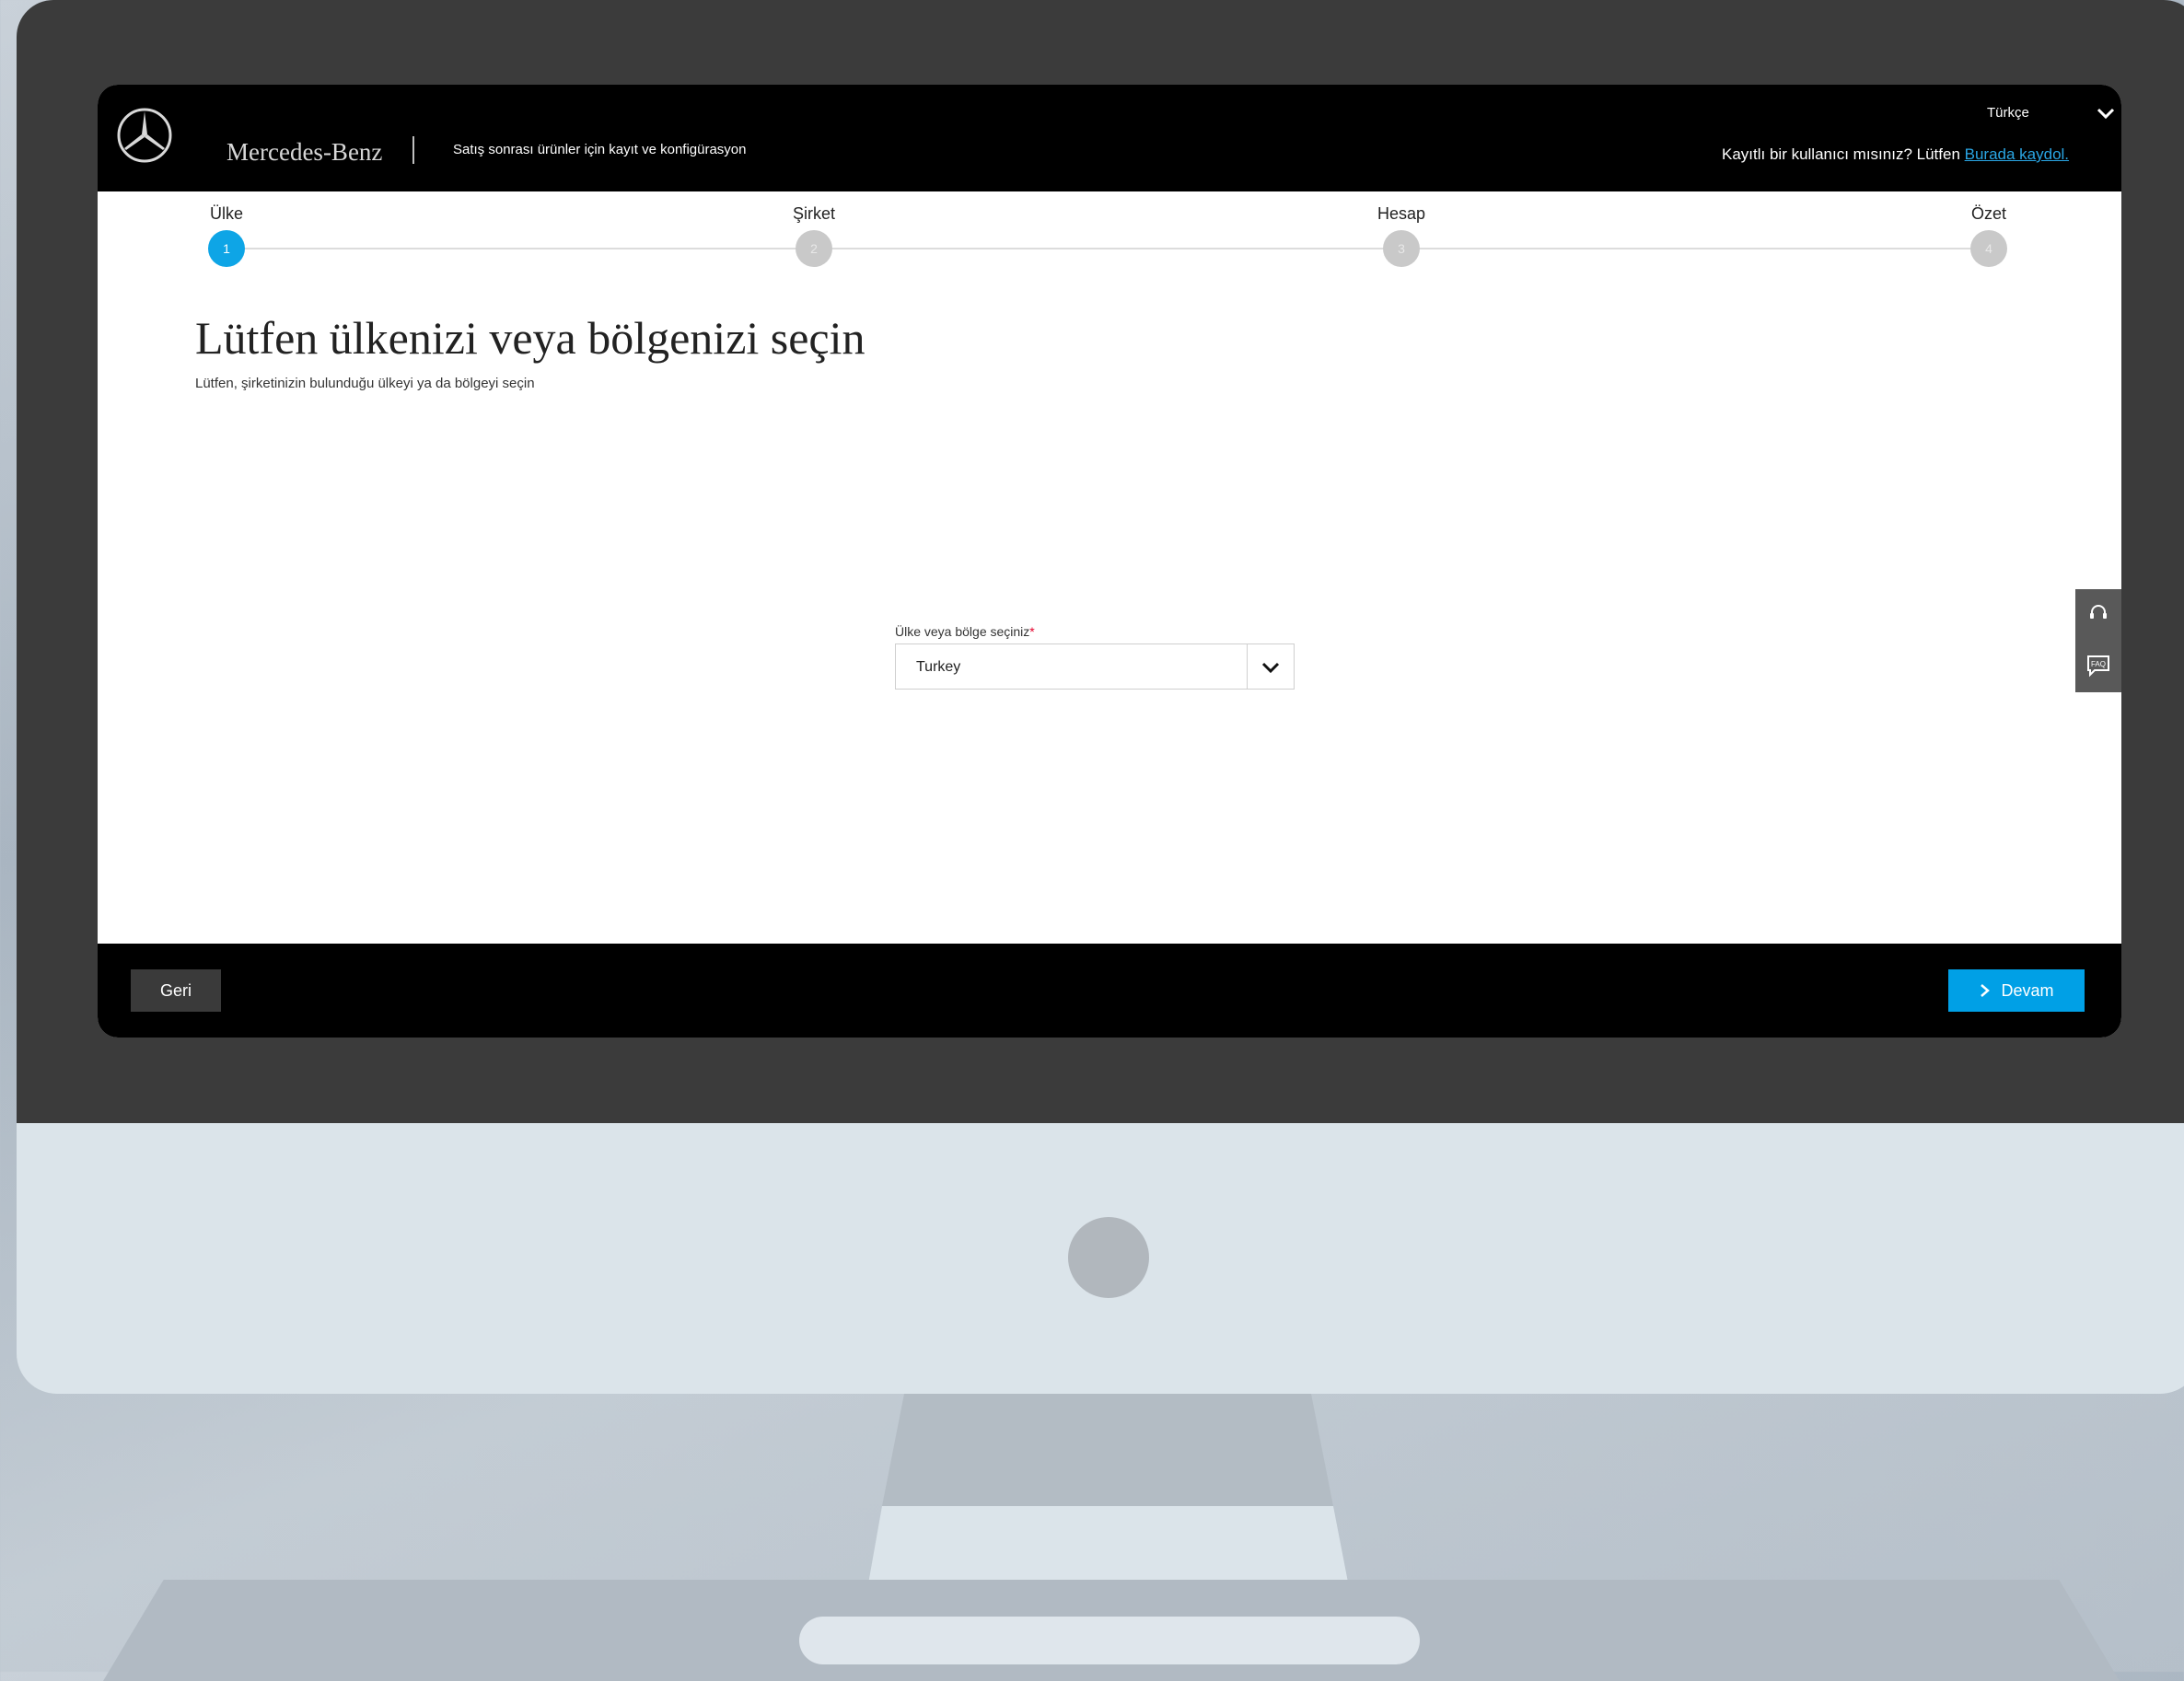 Image resolution: width=2184 pixels, height=1681 pixels. Describe the element at coordinates (1109, 249) in the screenshot. I see `stepper-line` at that location.